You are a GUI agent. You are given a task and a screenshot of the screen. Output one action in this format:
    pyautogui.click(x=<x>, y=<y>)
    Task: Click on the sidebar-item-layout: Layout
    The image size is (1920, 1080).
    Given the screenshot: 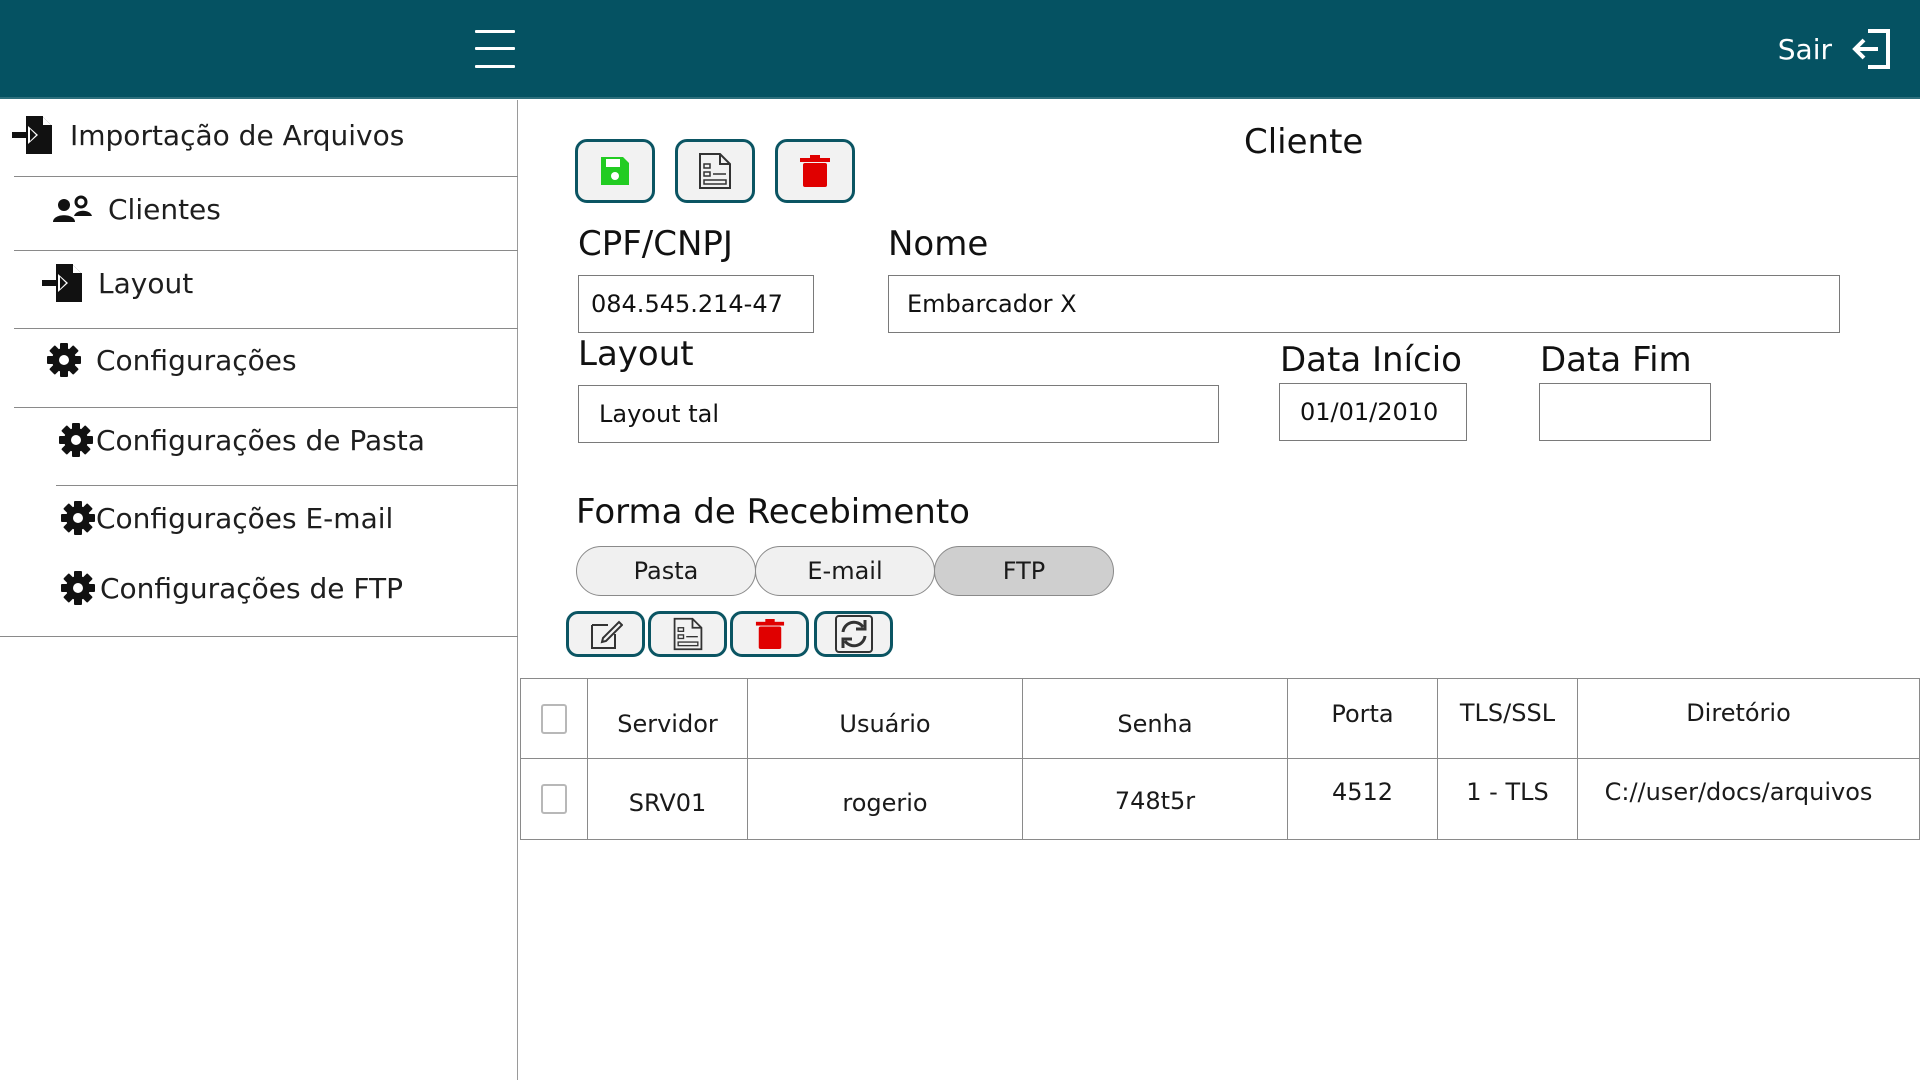 What is the action you would take?
    pyautogui.click(x=117, y=283)
    